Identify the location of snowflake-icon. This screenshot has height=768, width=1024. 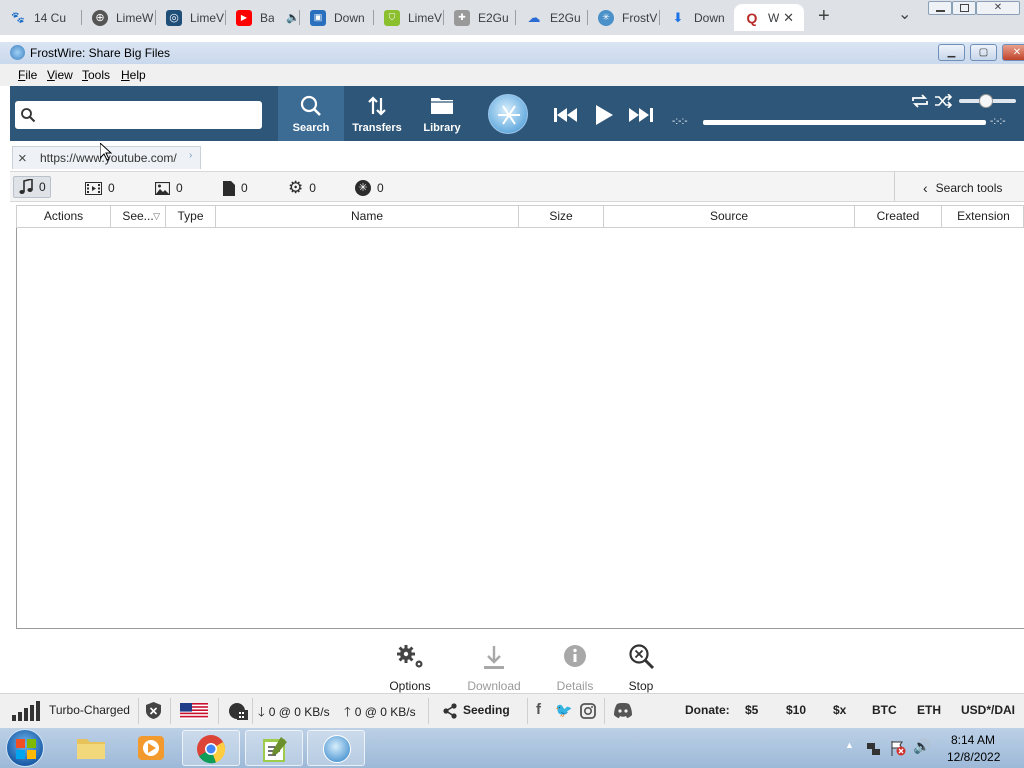
(509, 115).